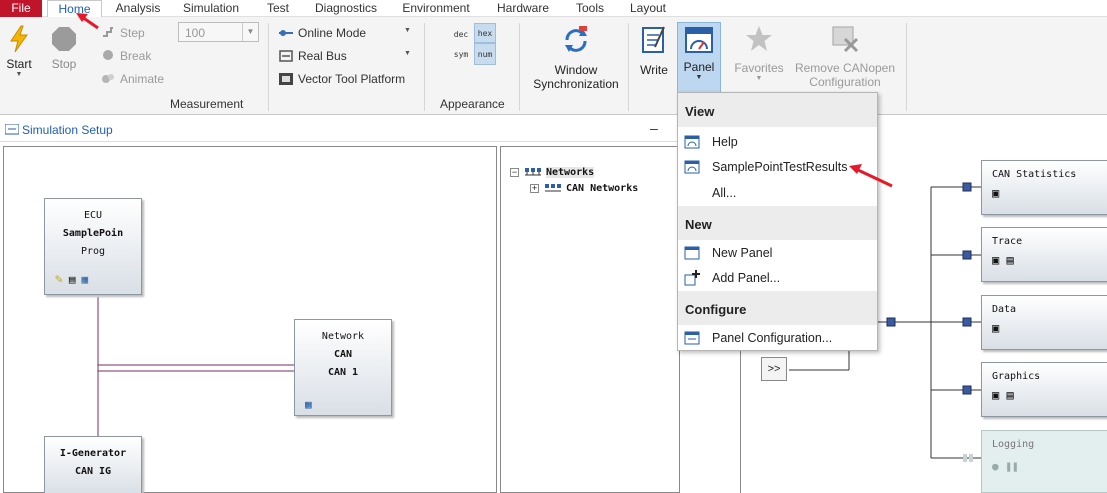  Describe the element at coordinates (590, 8) in the screenshot. I see `tab-tools: Tools` at that location.